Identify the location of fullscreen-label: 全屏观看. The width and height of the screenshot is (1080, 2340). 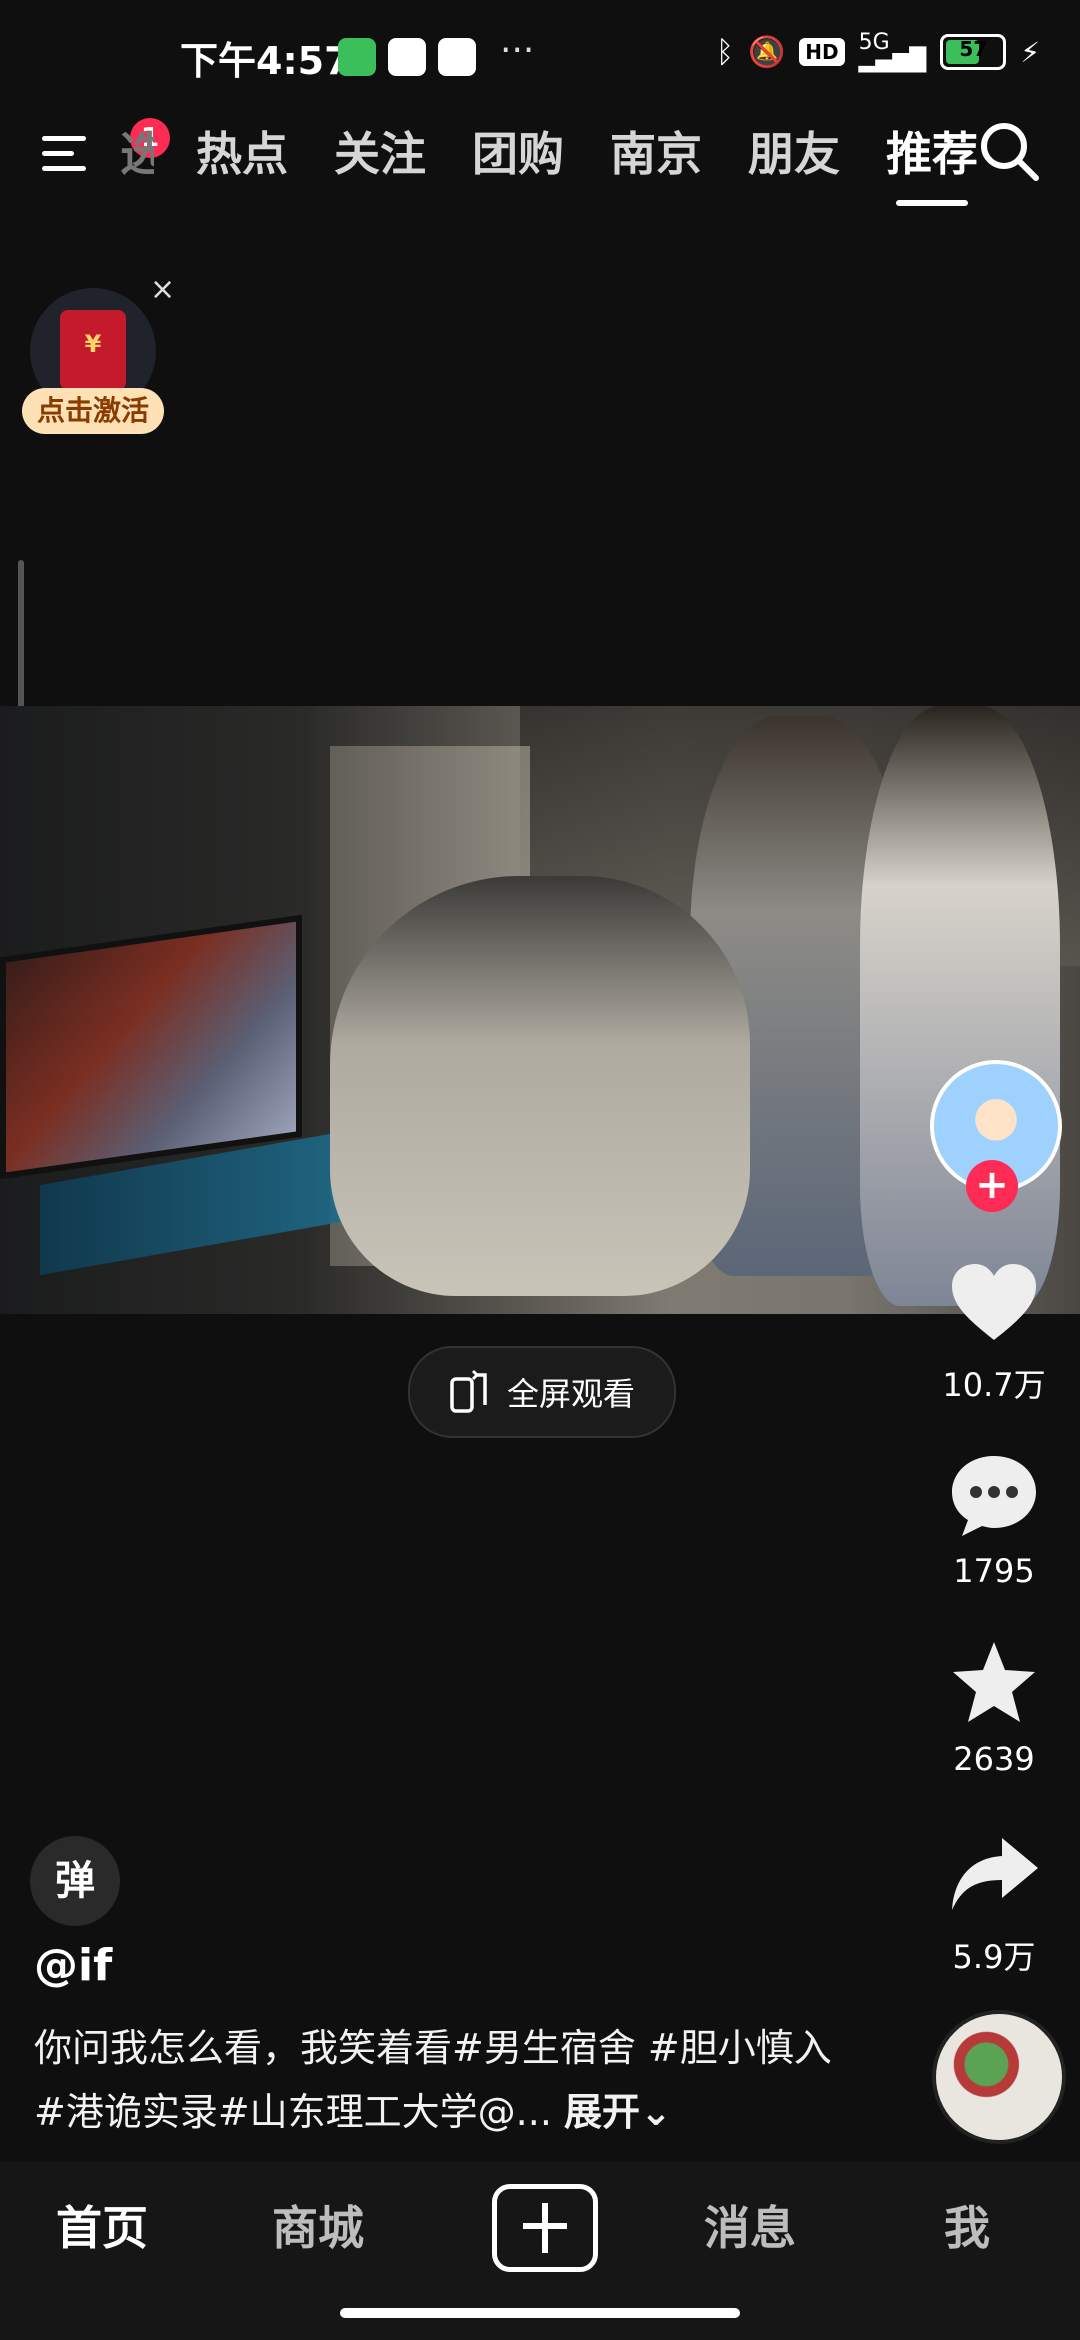
(570, 1394).